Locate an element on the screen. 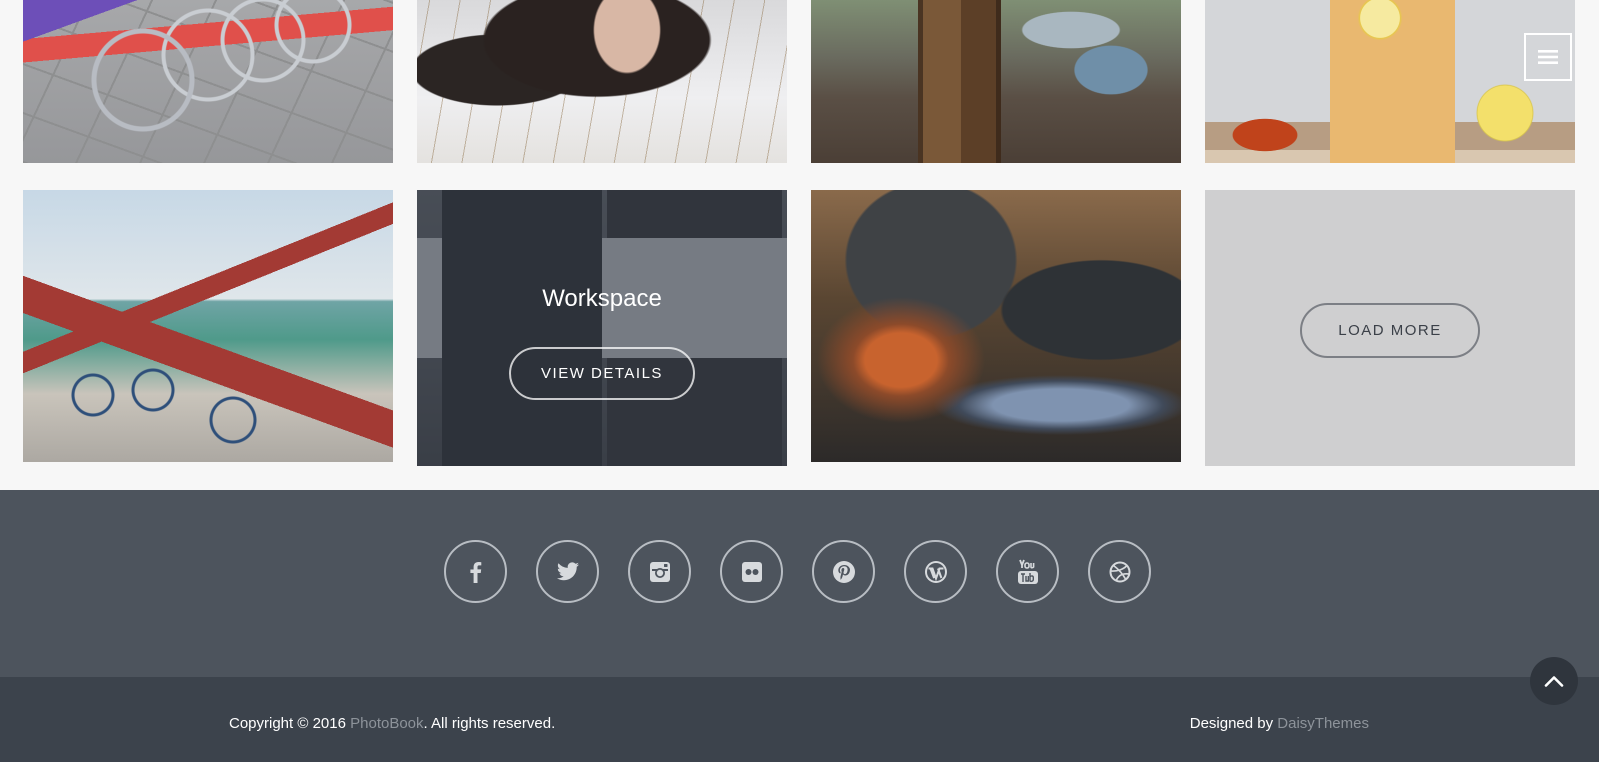 Image resolution: width=1599 pixels, height=762 pixels. gallery-item-workspace: Workspace VIEW DETAILS is located at coordinates (602, 328).